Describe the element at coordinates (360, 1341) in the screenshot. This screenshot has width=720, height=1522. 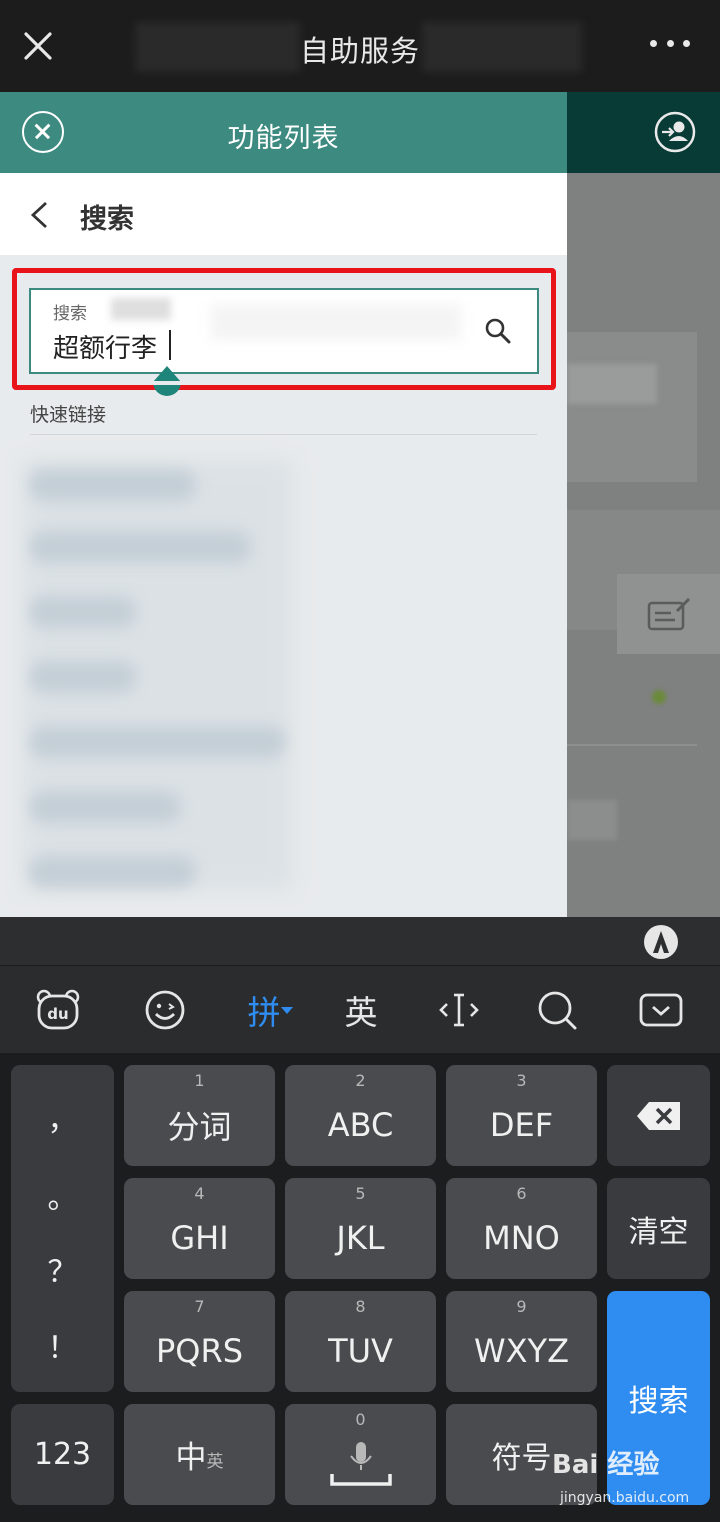
I see `key-8: 8 TUV` at that location.